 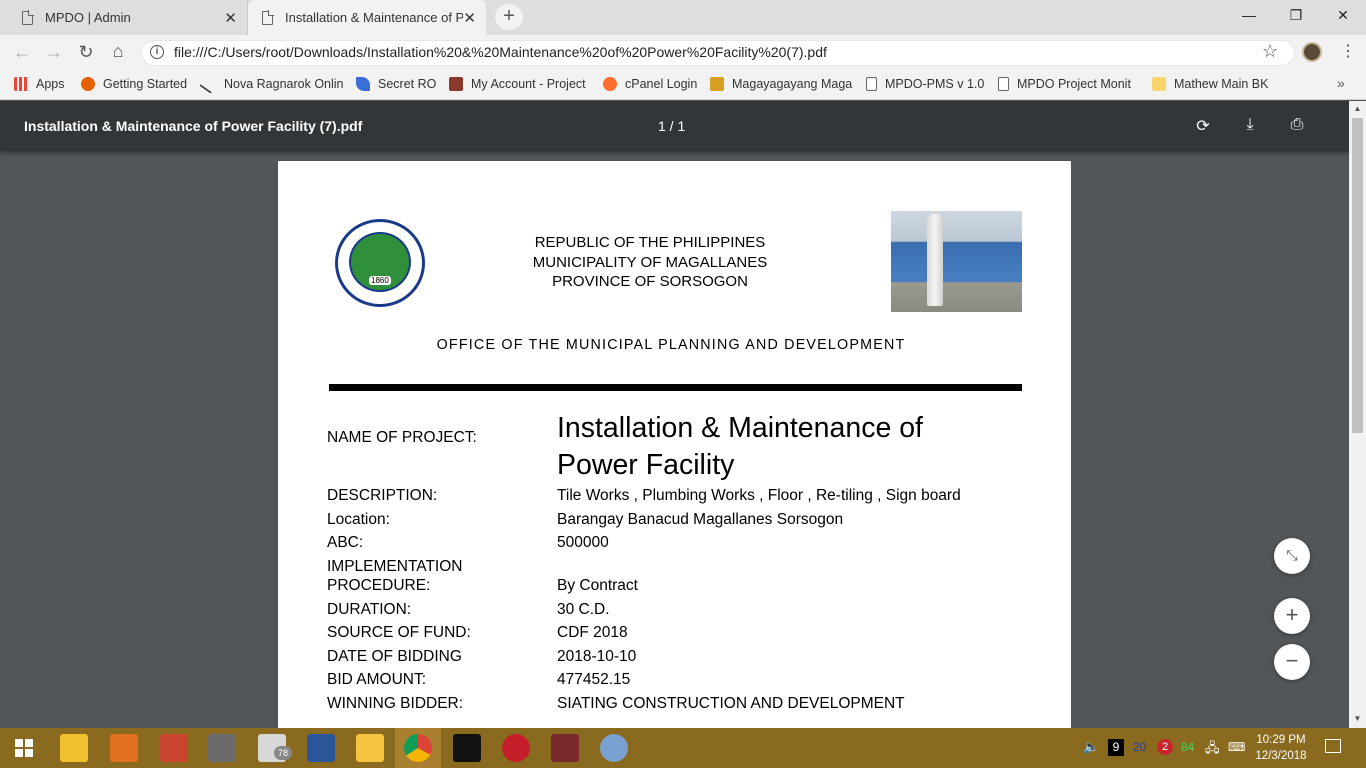 What do you see at coordinates (1297, 126) in the screenshot?
I see `print-icon: ⎙` at bounding box center [1297, 126].